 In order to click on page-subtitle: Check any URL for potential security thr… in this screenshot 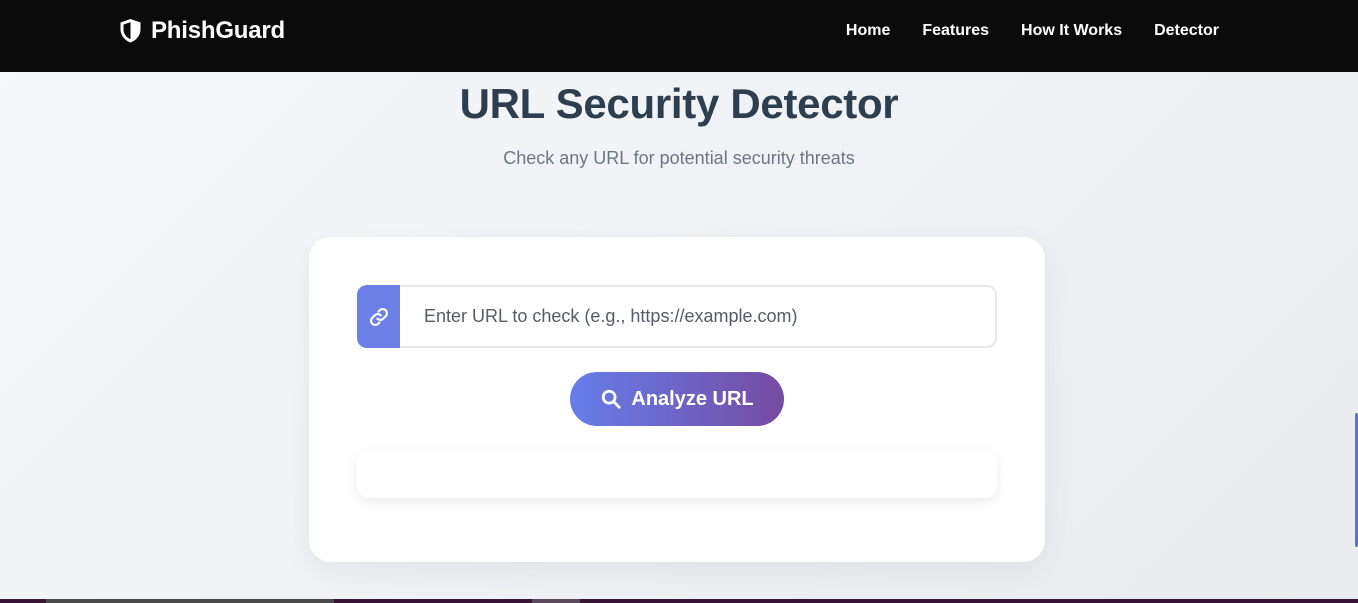, I will do `click(679, 158)`.